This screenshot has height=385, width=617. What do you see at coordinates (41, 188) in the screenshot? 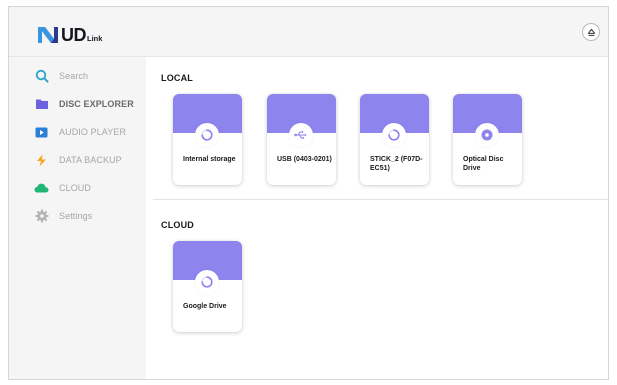
I see `cloud-icon` at bounding box center [41, 188].